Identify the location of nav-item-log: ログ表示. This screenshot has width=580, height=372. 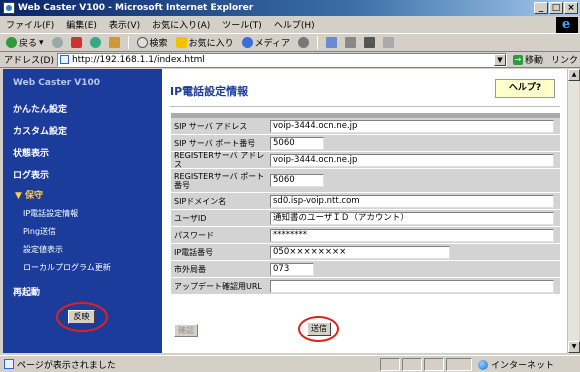
(31, 174).